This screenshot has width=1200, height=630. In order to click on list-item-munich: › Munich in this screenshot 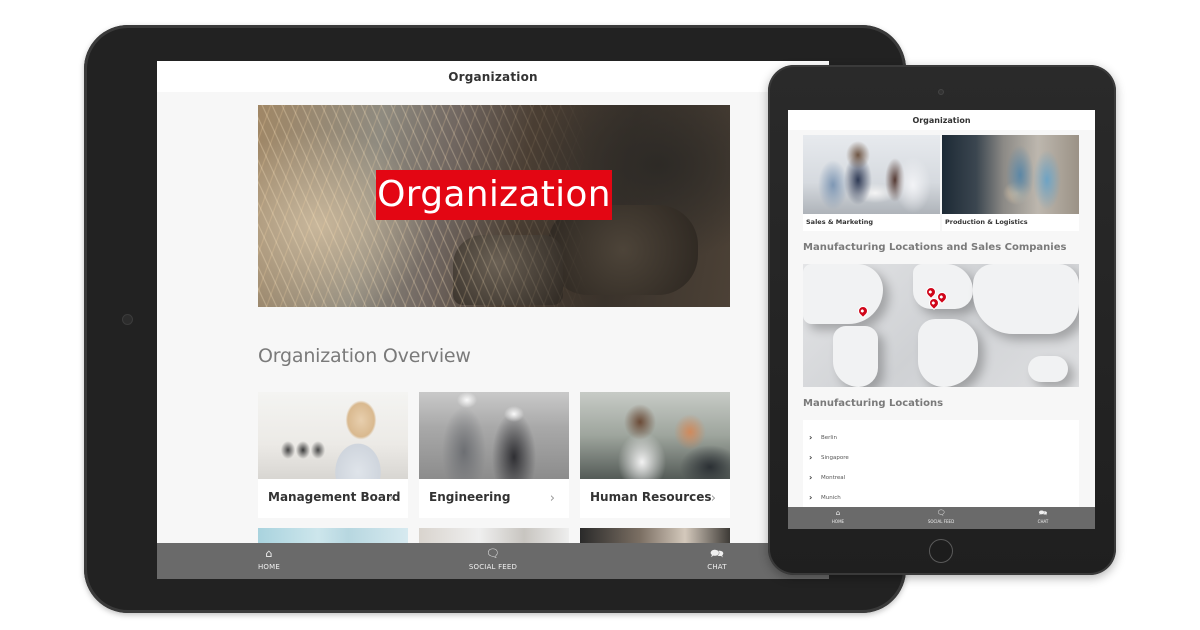, I will do `click(825, 497)`.